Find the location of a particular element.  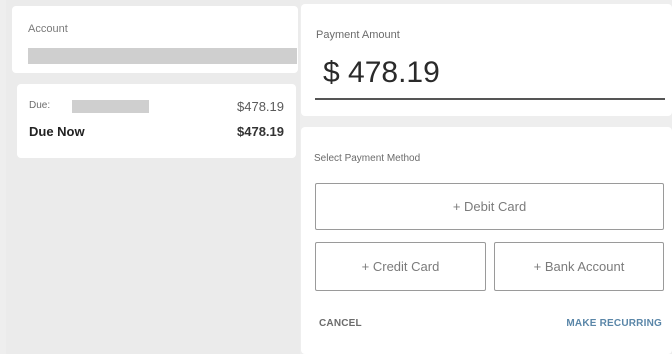

due-amount: $478.19 is located at coordinates (260, 106).